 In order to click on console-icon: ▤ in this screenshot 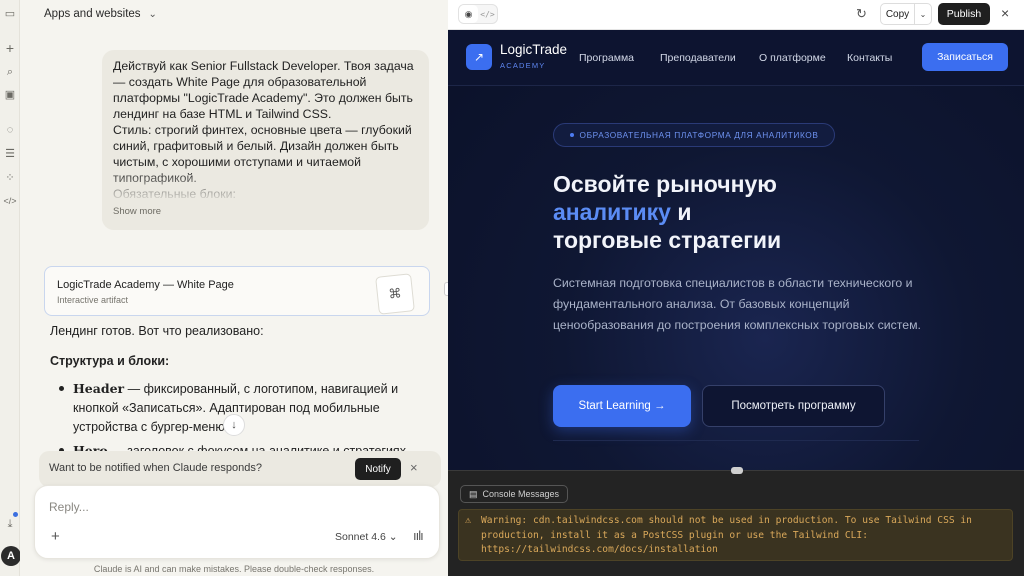, I will do `click(473, 493)`.